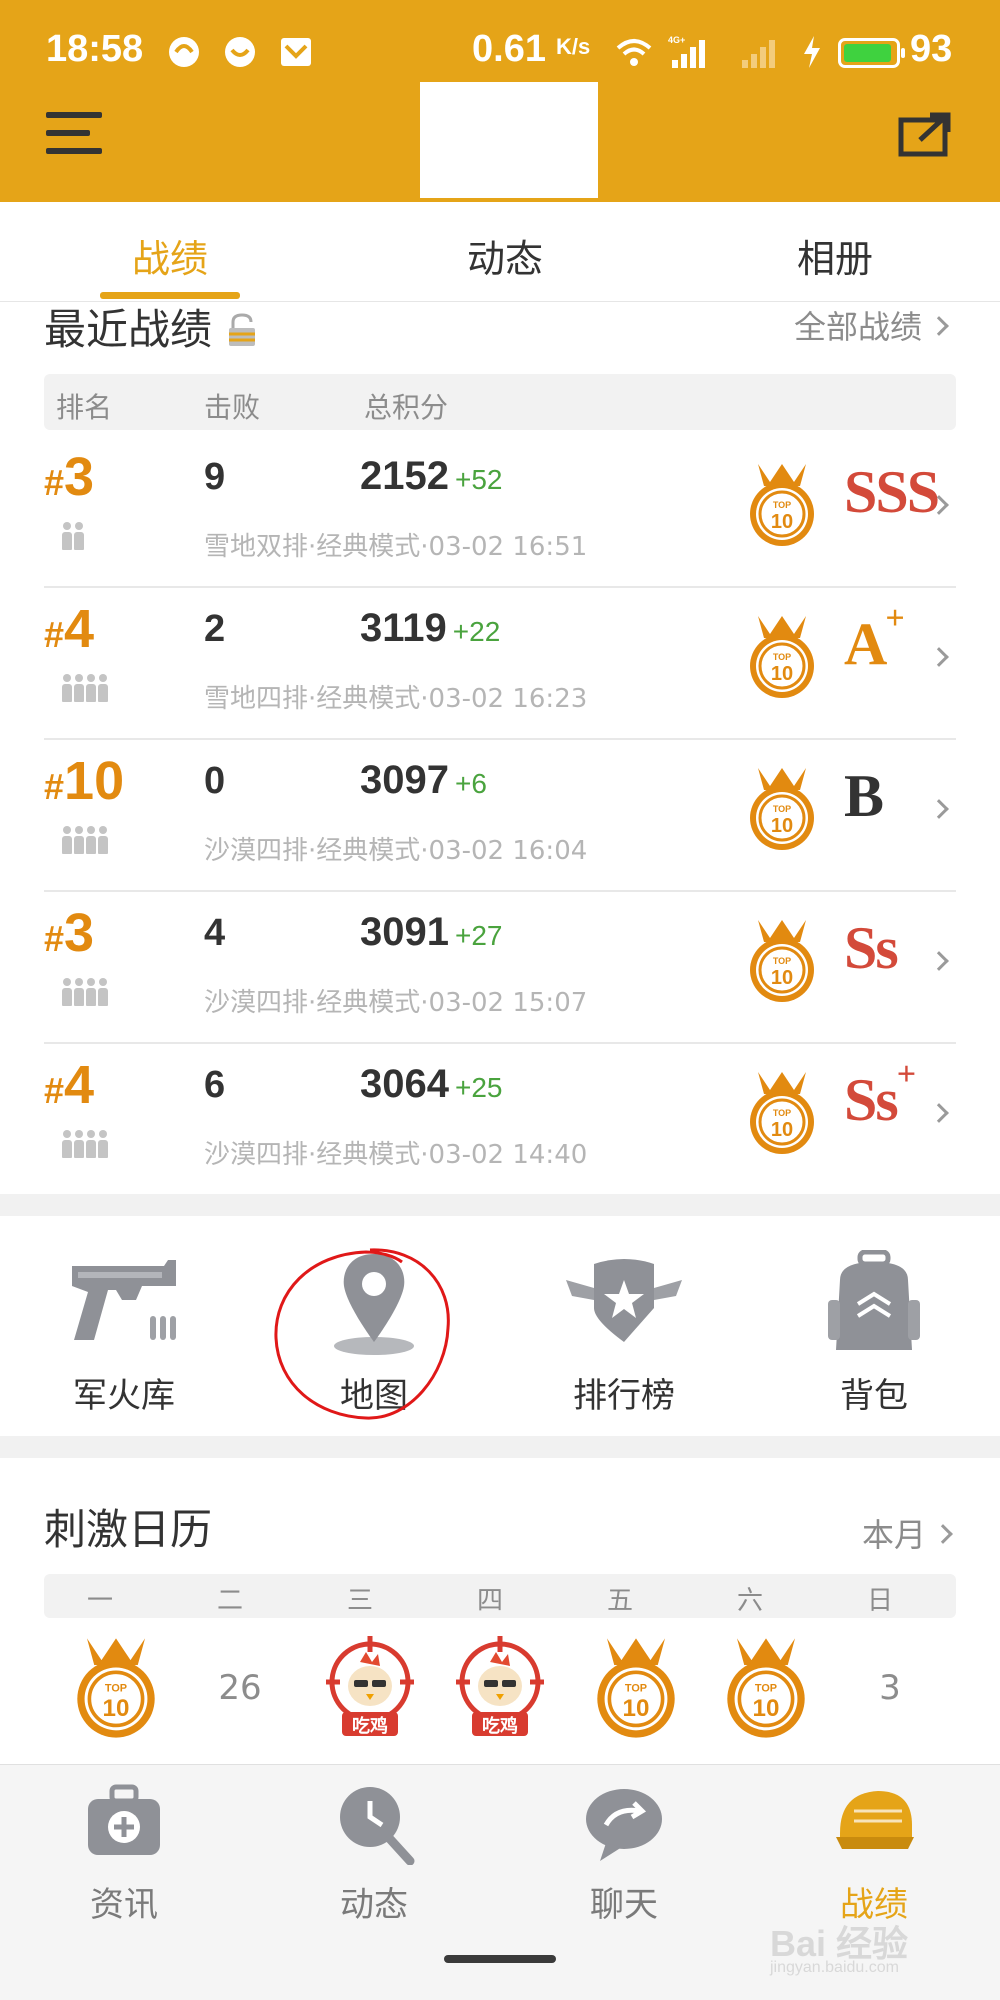  Describe the element at coordinates (906, 1074) in the screenshot. I see `record-grade-plus: +` at that location.